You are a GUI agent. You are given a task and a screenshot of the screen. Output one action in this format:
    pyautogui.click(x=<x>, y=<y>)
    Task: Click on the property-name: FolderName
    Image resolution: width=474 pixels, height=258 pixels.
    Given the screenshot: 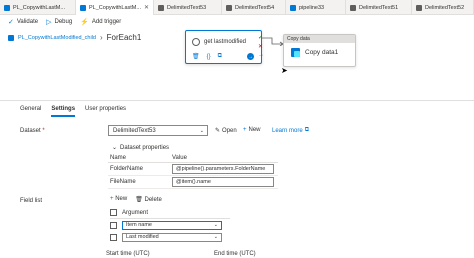 What is the action you would take?
    pyautogui.click(x=127, y=169)
    